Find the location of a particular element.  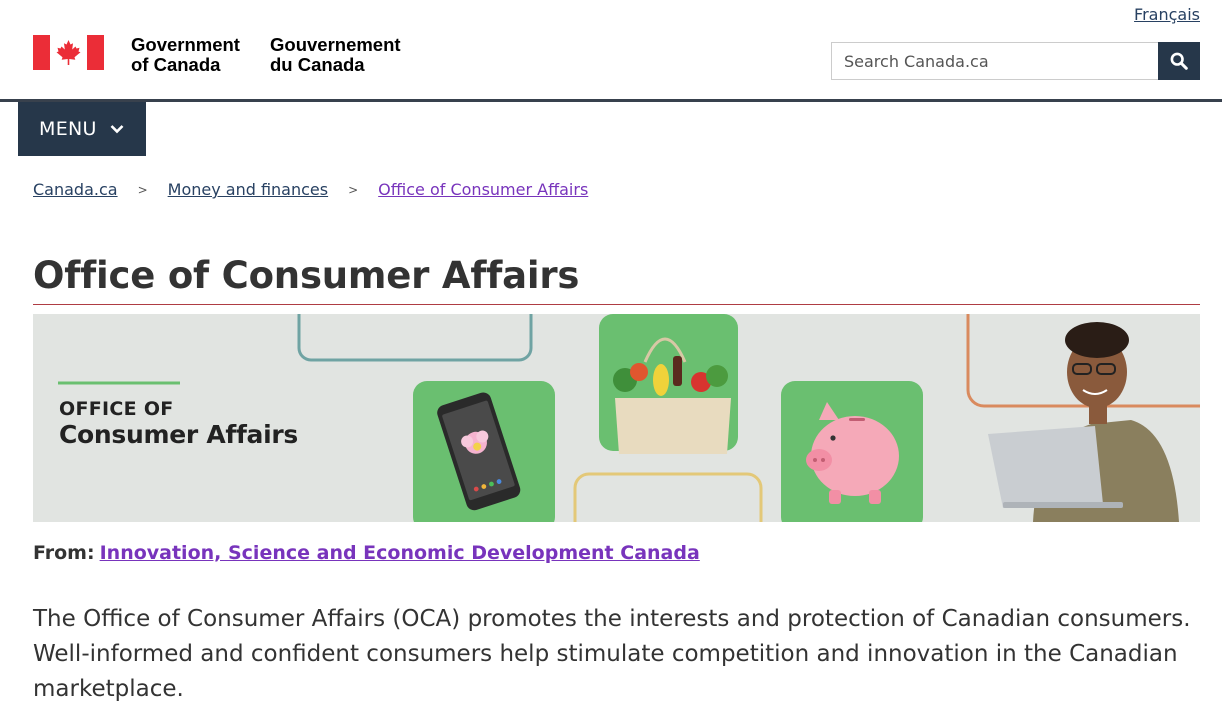

title-underline is located at coordinates (616, 304).